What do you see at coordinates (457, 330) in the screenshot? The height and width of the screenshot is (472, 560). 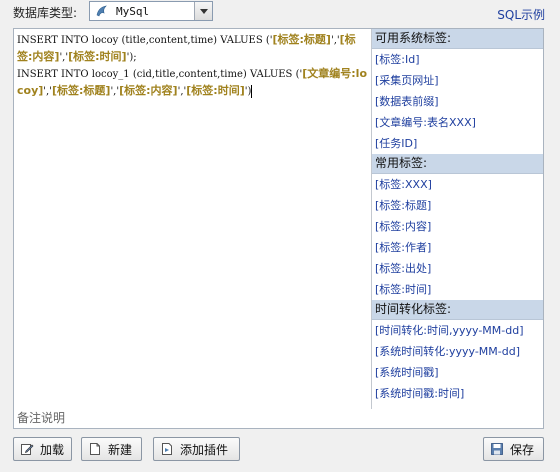 I see `tag-item: [时间转化:时间,yyyy-MM-dd]` at bounding box center [457, 330].